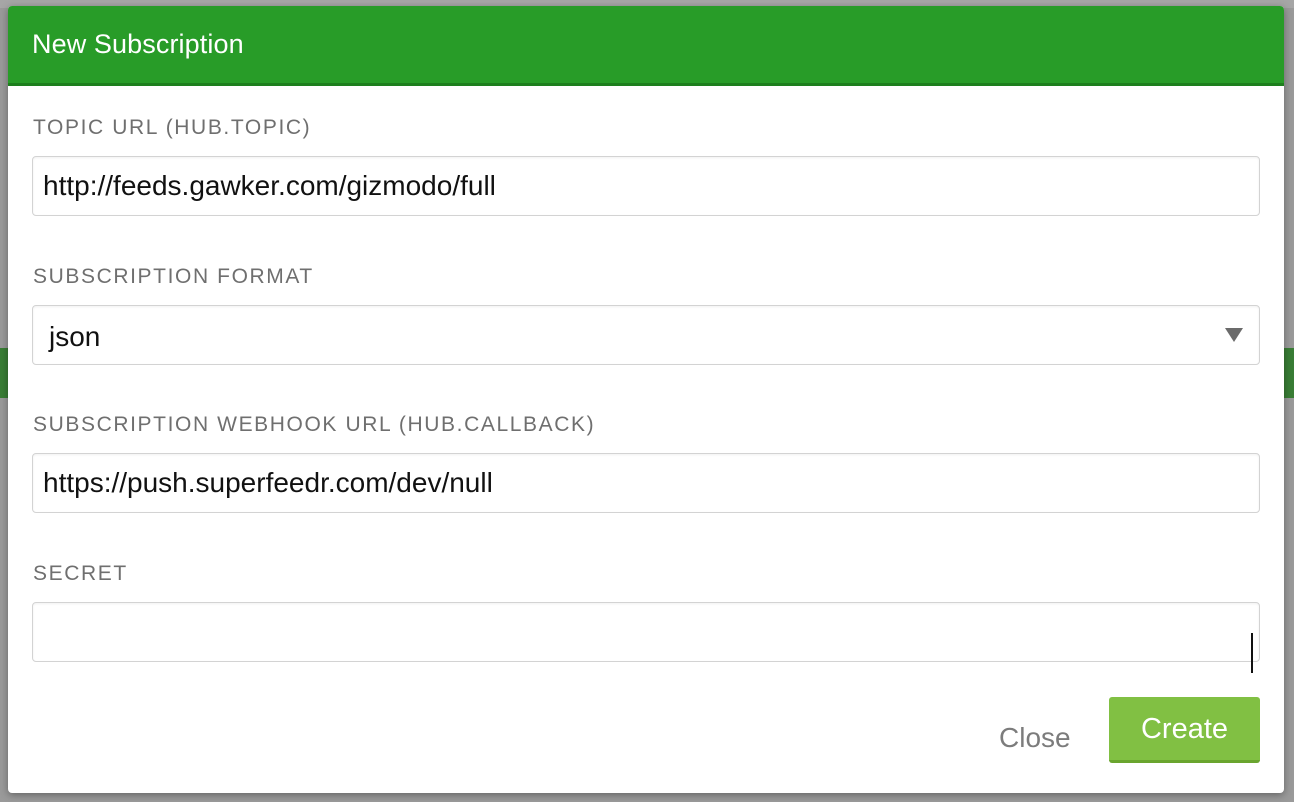 This screenshot has width=1294, height=802. Describe the element at coordinates (1234, 335) in the screenshot. I see `caret-down-icon` at that location.